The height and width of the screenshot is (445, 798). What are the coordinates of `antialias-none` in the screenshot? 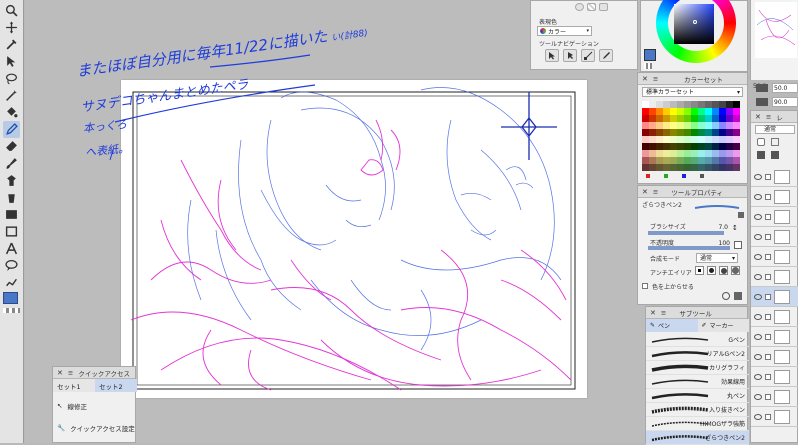 It's located at (699, 270).